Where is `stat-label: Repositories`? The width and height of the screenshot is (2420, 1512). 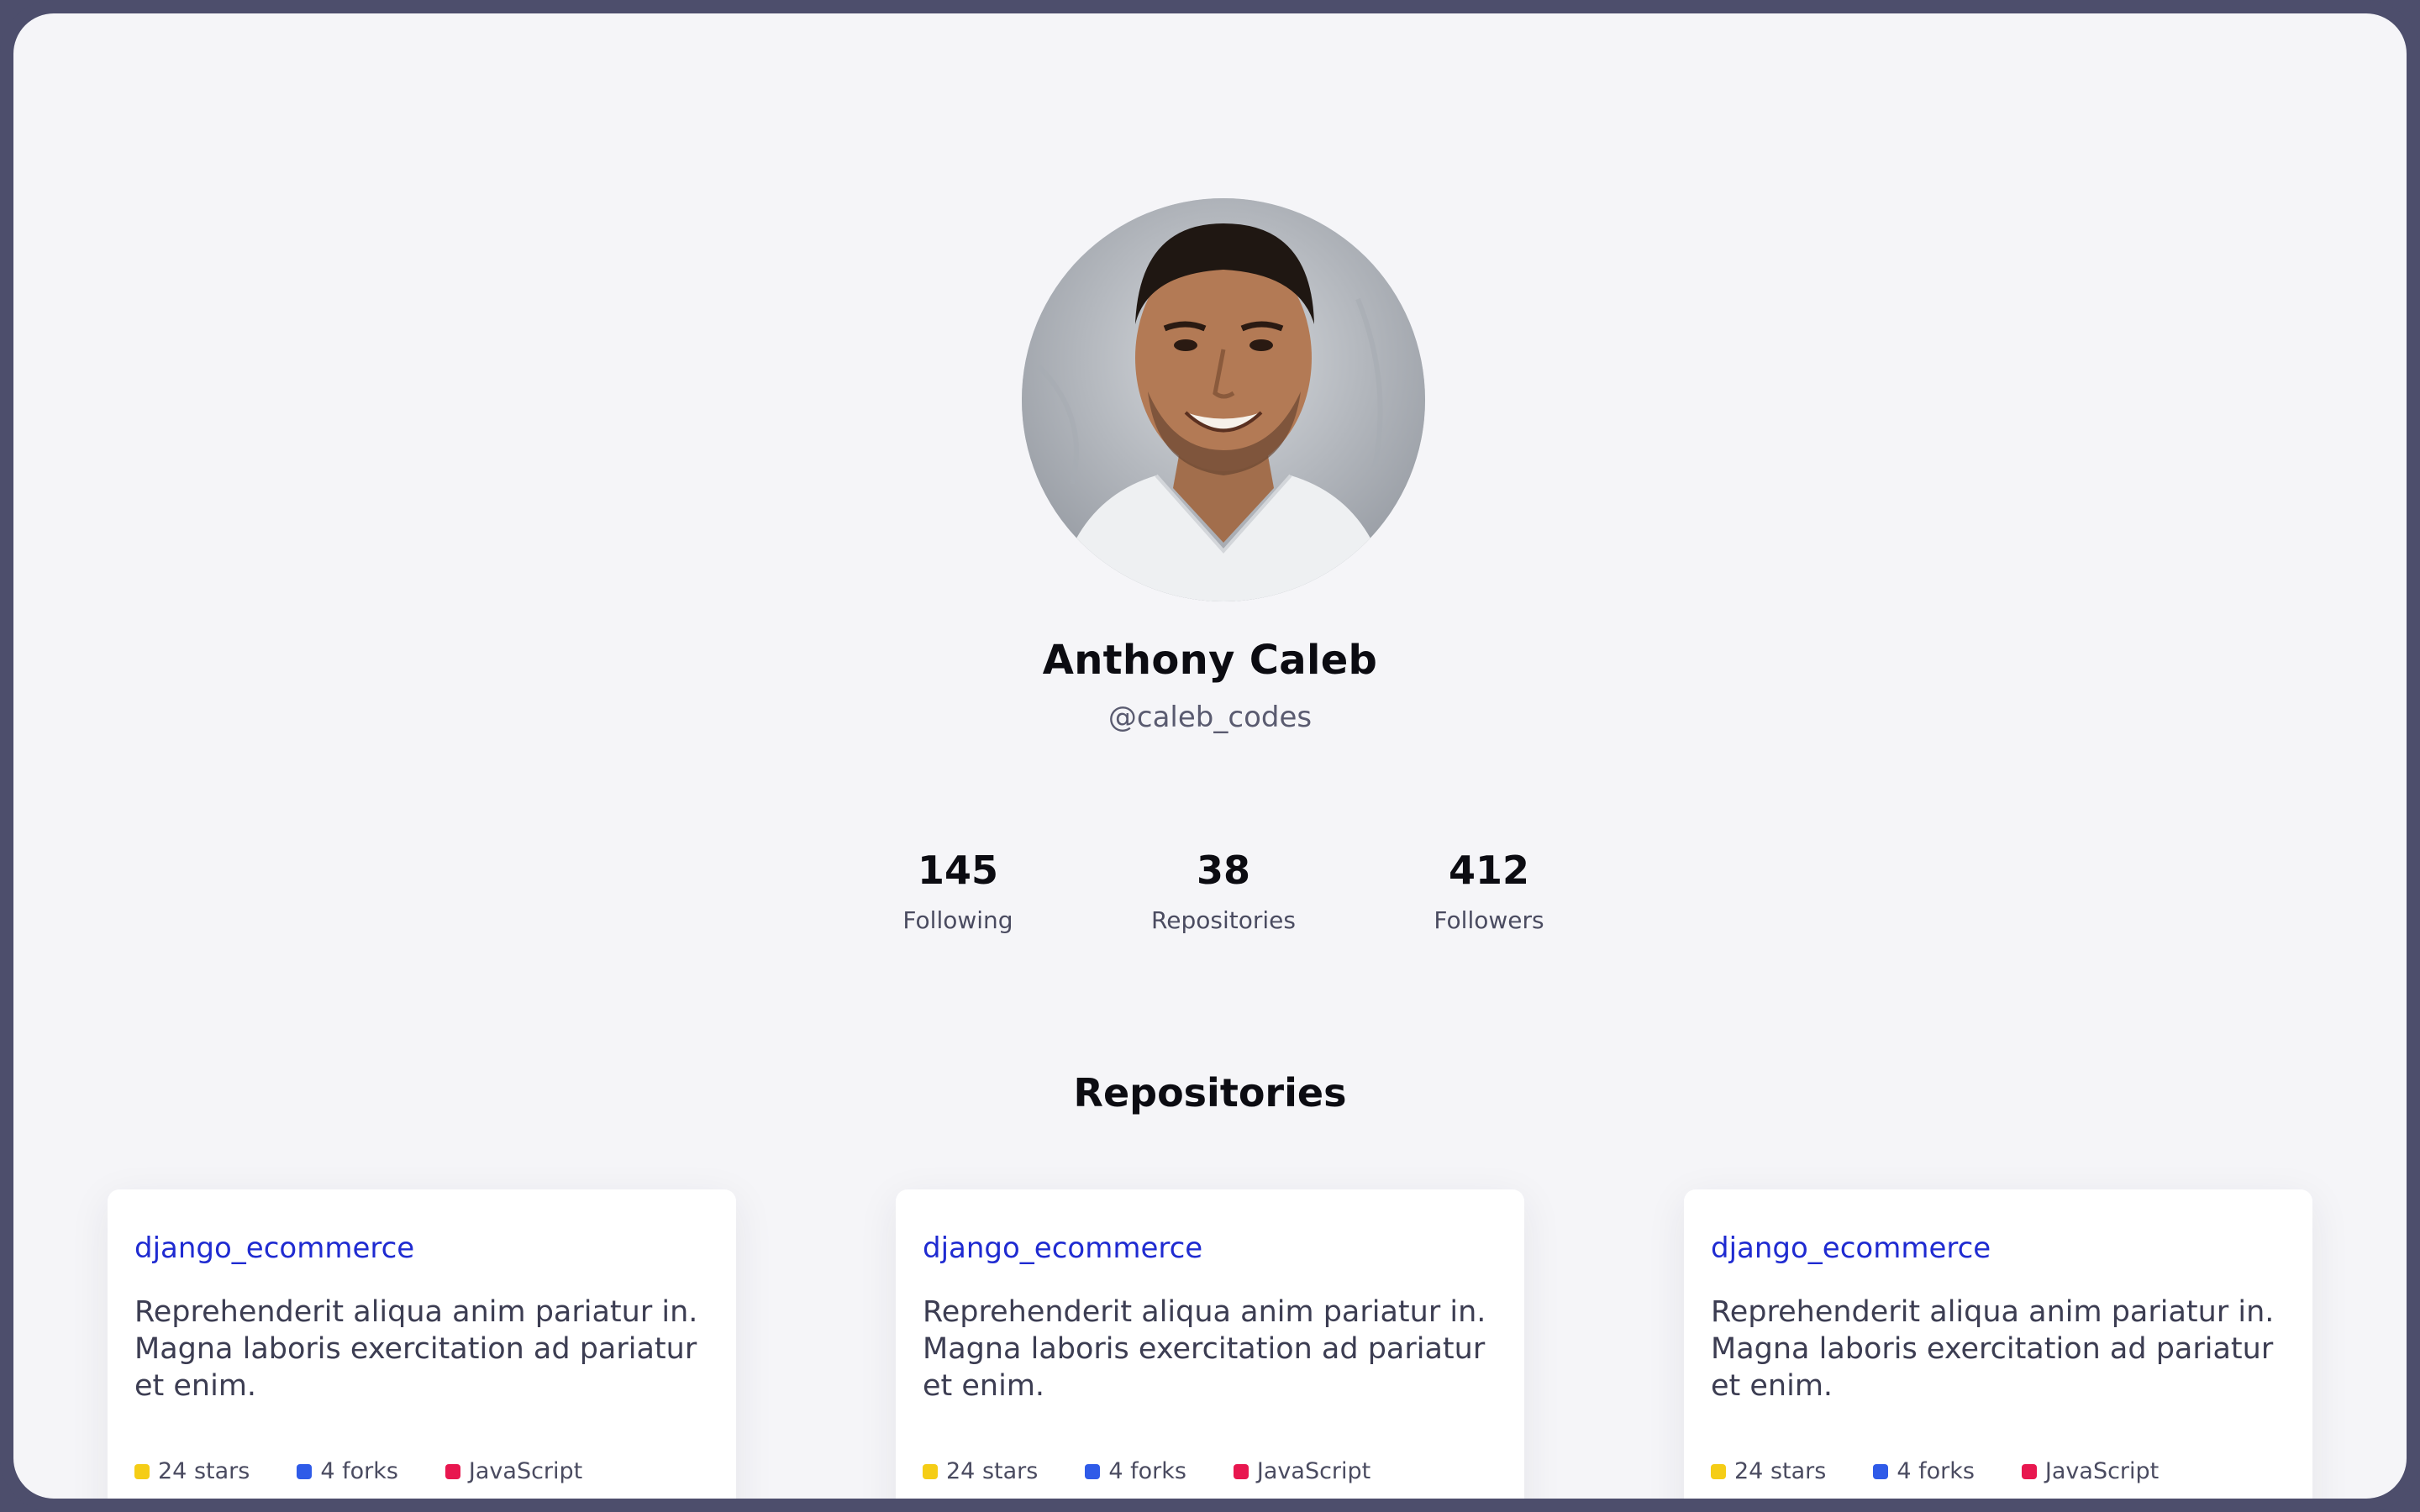 stat-label: Repositories is located at coordinates (1224, 920).